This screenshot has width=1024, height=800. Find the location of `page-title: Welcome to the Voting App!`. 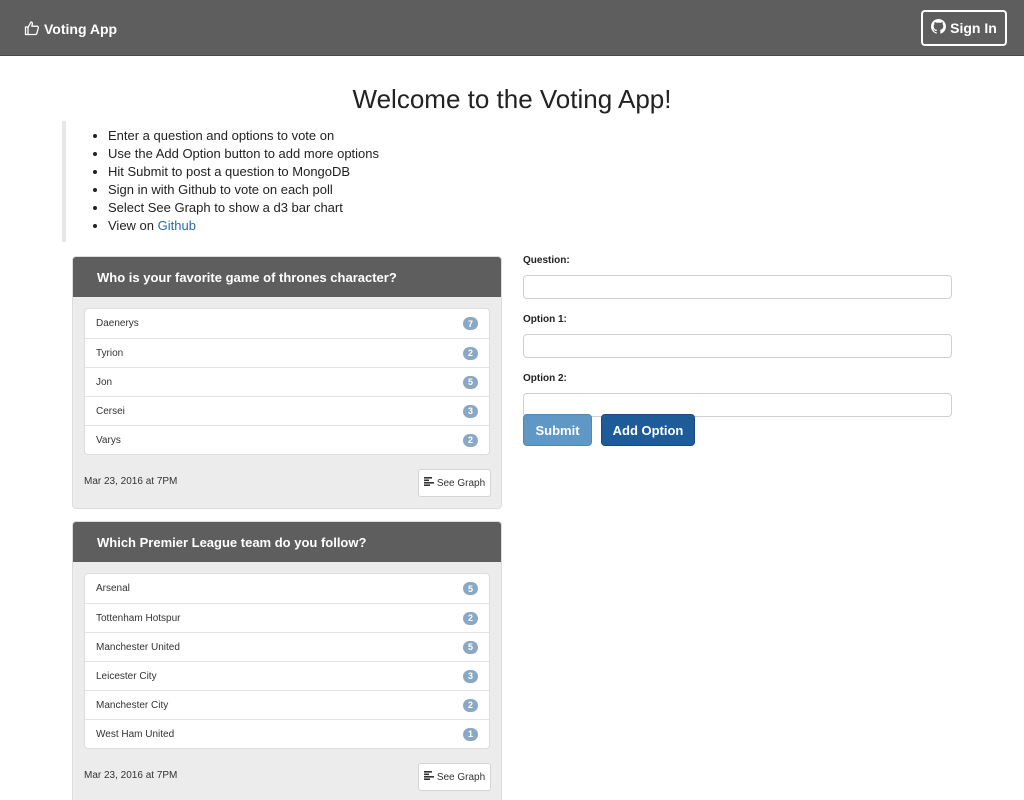

page-title: Welcome to the Voting App! is located at coordinates (512, 99).